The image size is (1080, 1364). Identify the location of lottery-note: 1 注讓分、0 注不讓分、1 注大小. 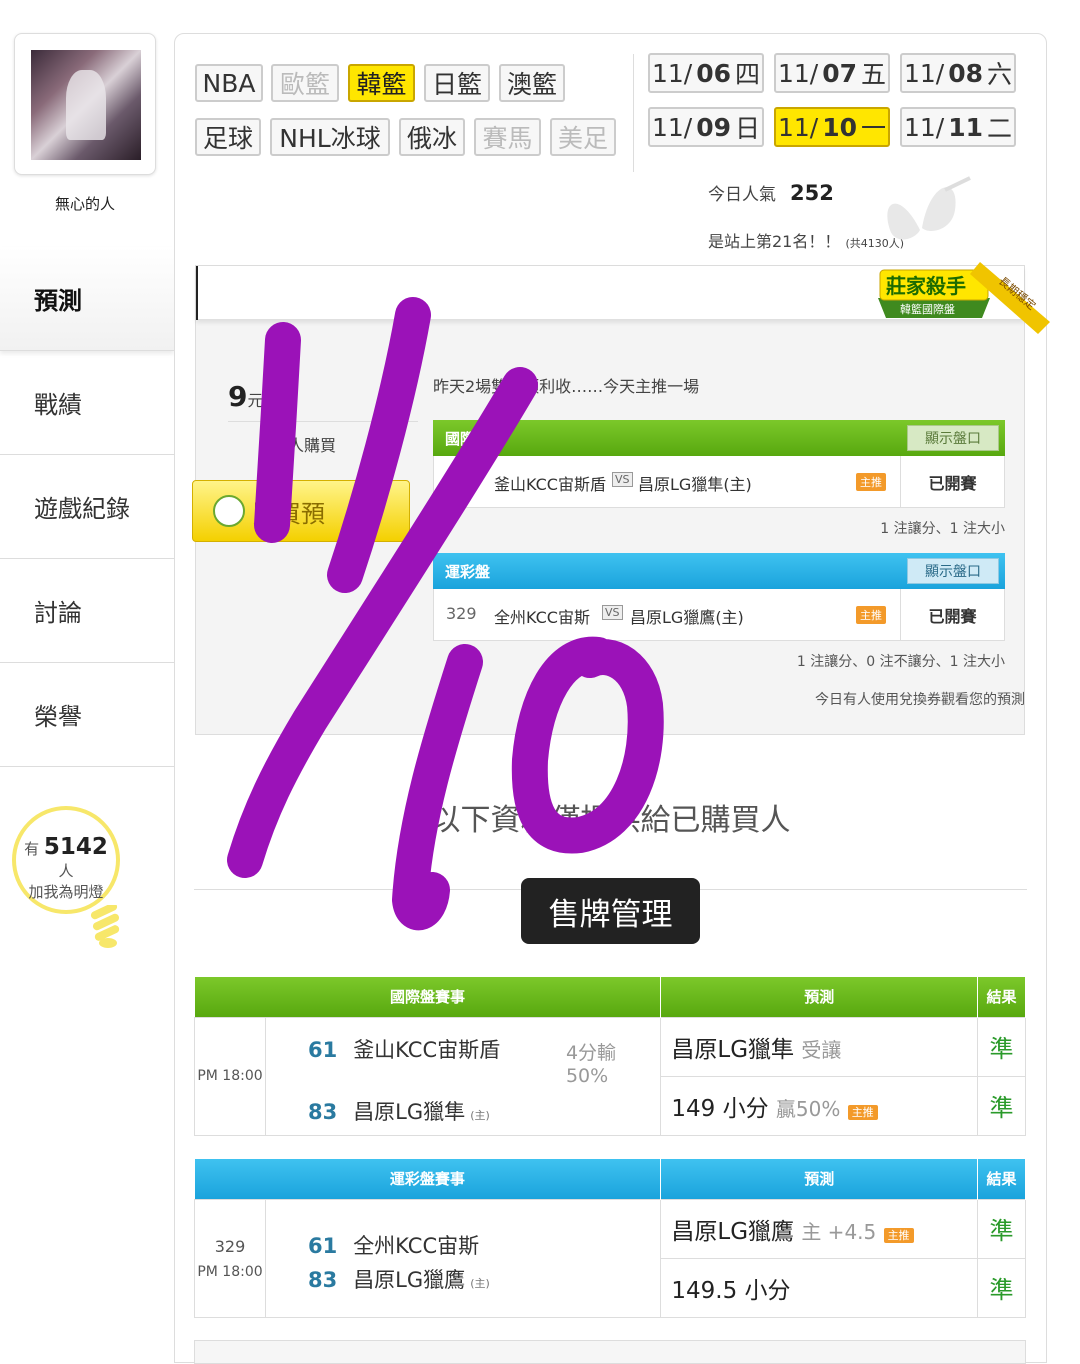
(900, 662).